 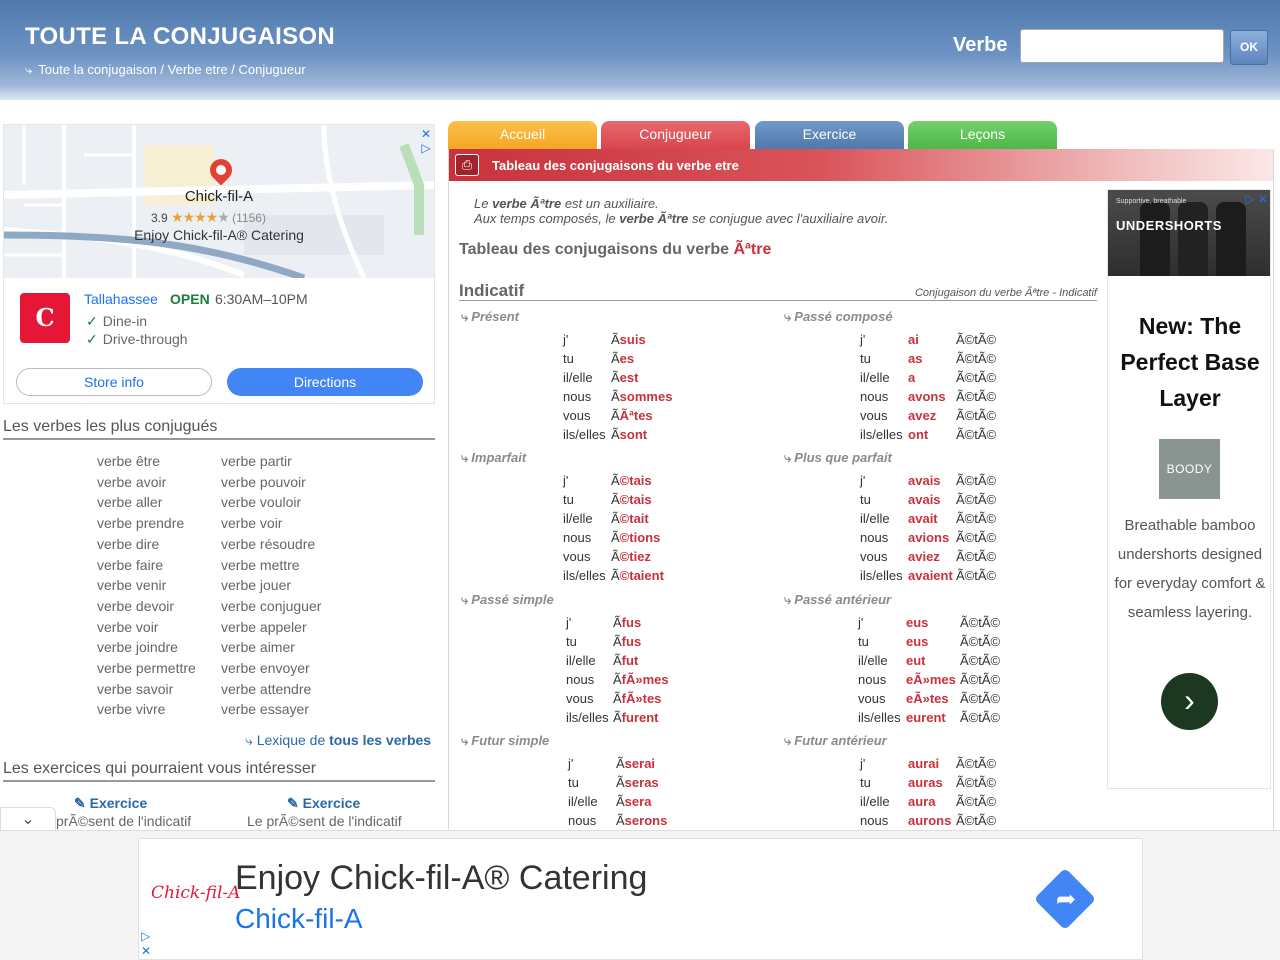 I want to click on ad-headline: New: The Perfect Base Layer, so click(x=1189, y=362).